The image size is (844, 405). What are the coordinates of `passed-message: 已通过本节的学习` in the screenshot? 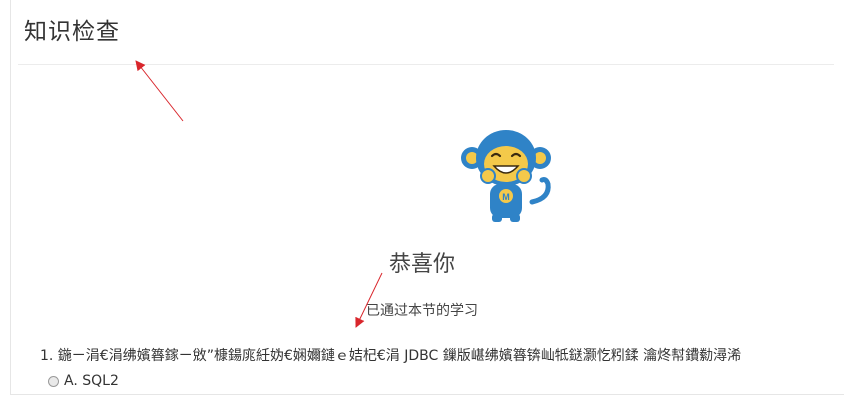 It's located at (422, 311).